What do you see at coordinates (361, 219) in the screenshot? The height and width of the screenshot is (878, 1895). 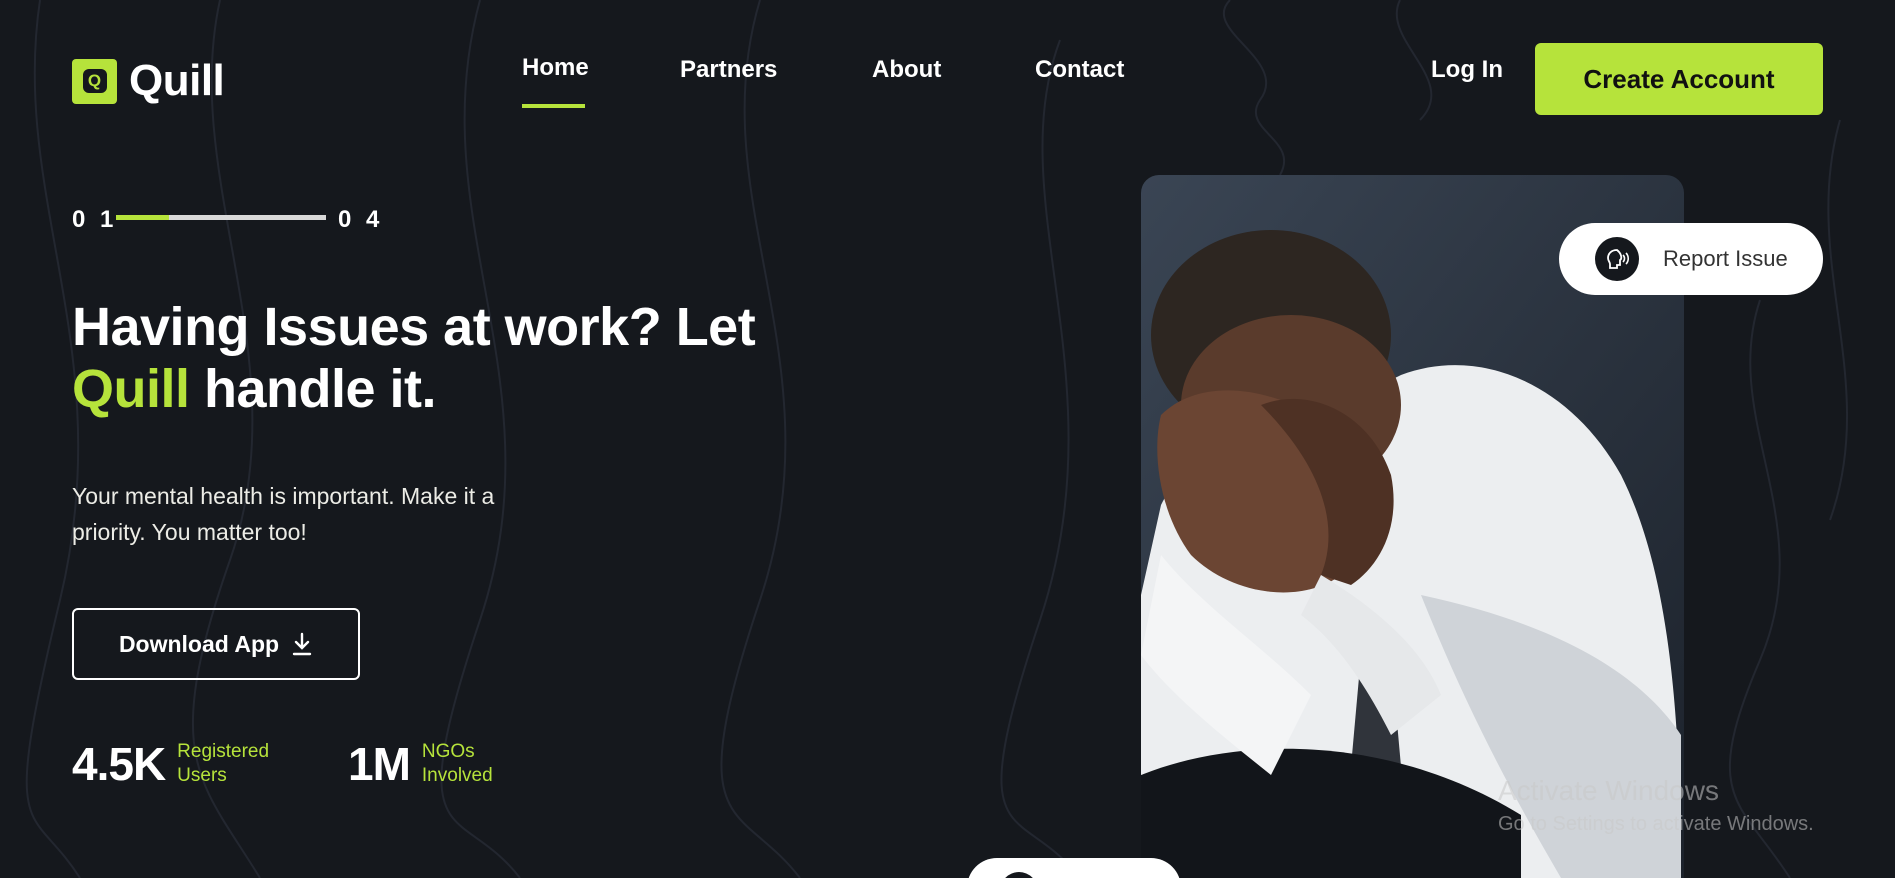 I see `slide-total: 0 4` at bounding box center [361, 219].